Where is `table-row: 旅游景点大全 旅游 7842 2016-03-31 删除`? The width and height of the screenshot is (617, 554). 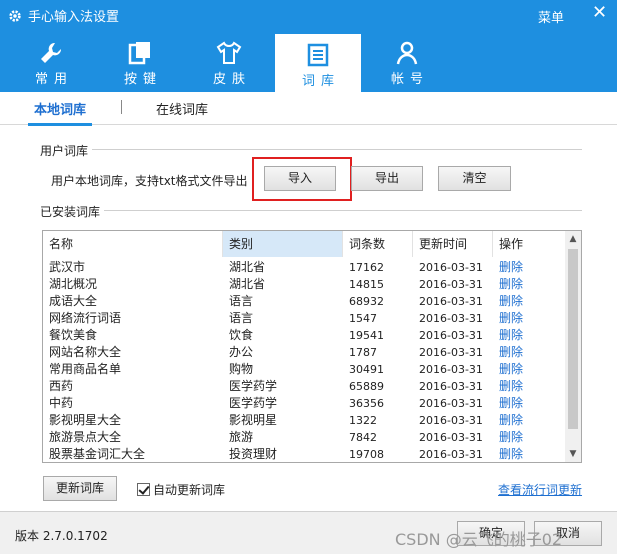 table-row: 旅游景点大全 旅游 7842 2016-03-31 删除 is located at coordinates (304, 437).